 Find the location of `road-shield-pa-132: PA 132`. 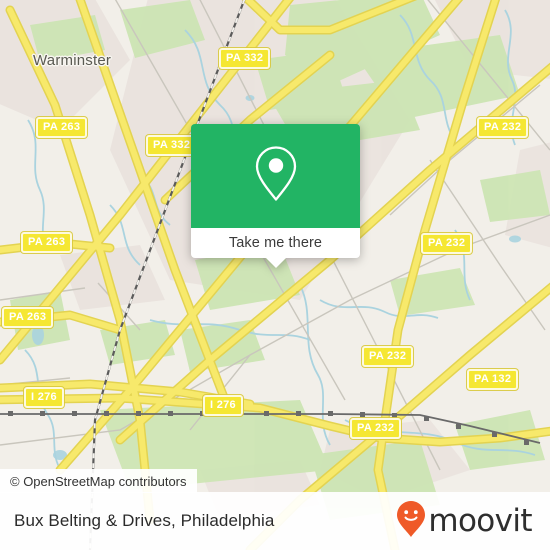

road-shield-pa-132: PA 132 is located at coordinates (493, 379).